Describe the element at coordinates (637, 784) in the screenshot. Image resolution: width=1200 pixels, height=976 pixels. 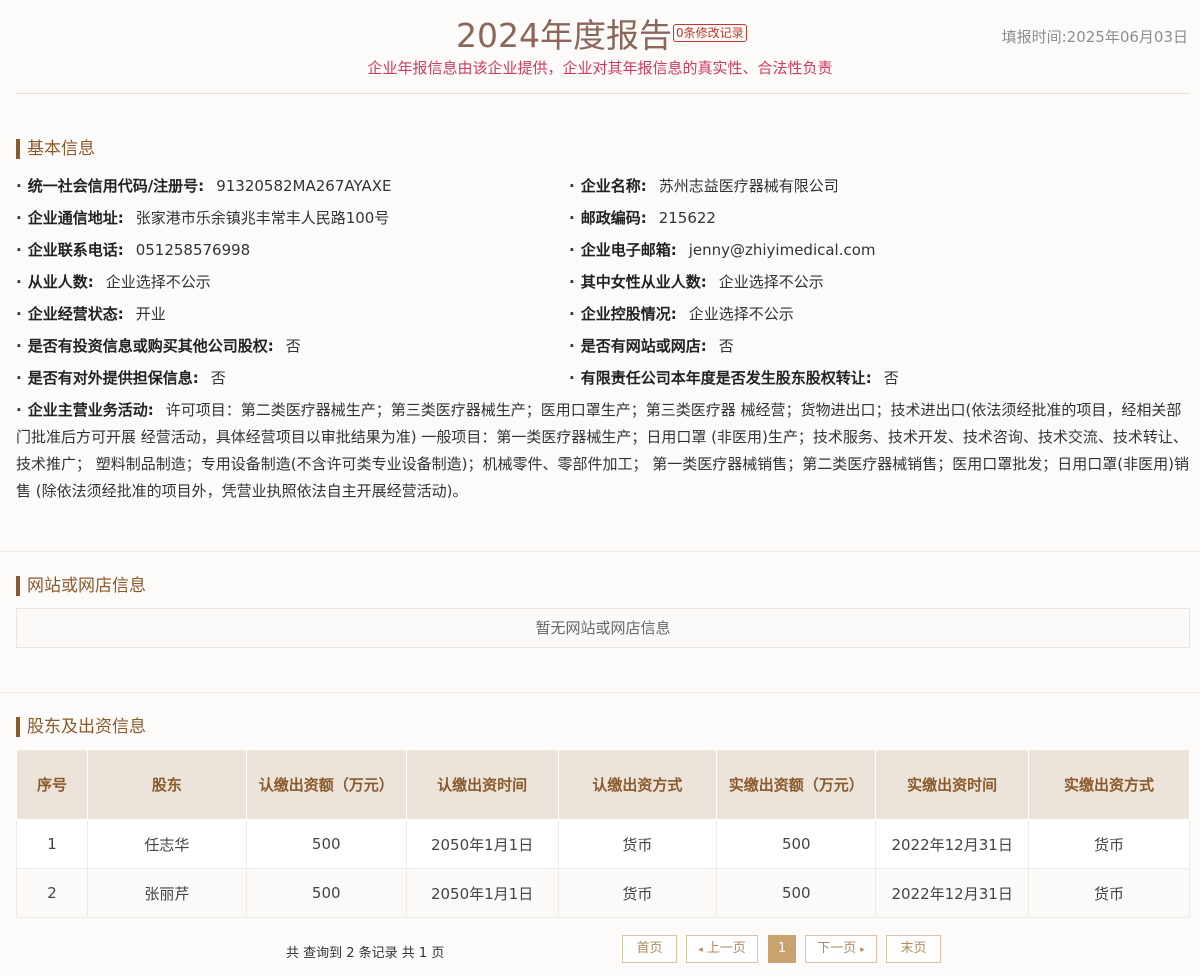
I see `column-header: 认缴出资方式` at that location.